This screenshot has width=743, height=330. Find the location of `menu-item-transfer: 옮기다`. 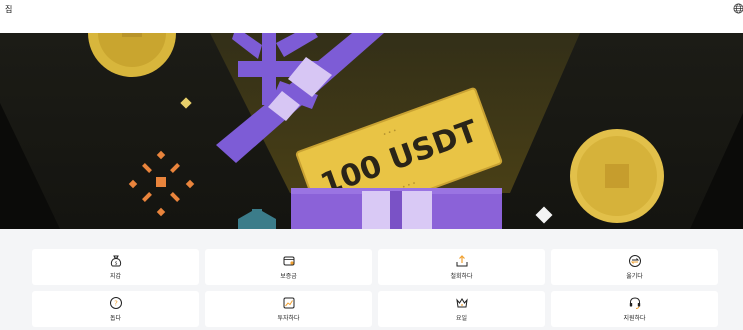

menu-item-transfer: 옮기다 is located at coordinates (634, 267).